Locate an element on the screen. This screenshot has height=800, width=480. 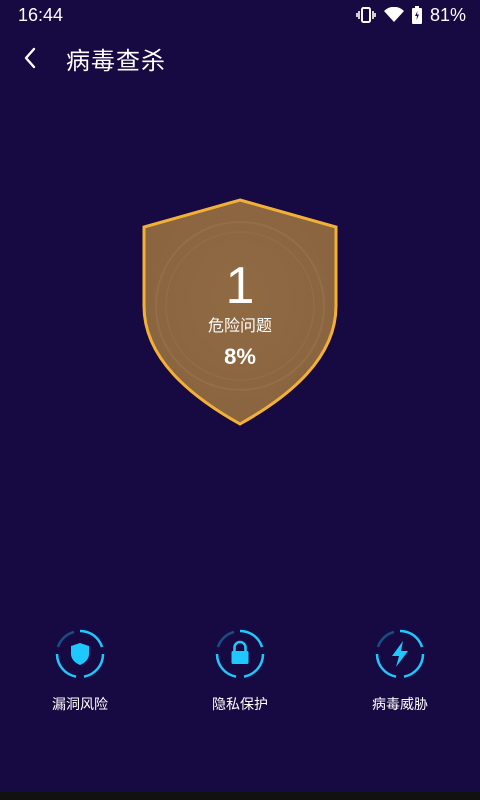
shield-icon is located at coordinates (80, 653).